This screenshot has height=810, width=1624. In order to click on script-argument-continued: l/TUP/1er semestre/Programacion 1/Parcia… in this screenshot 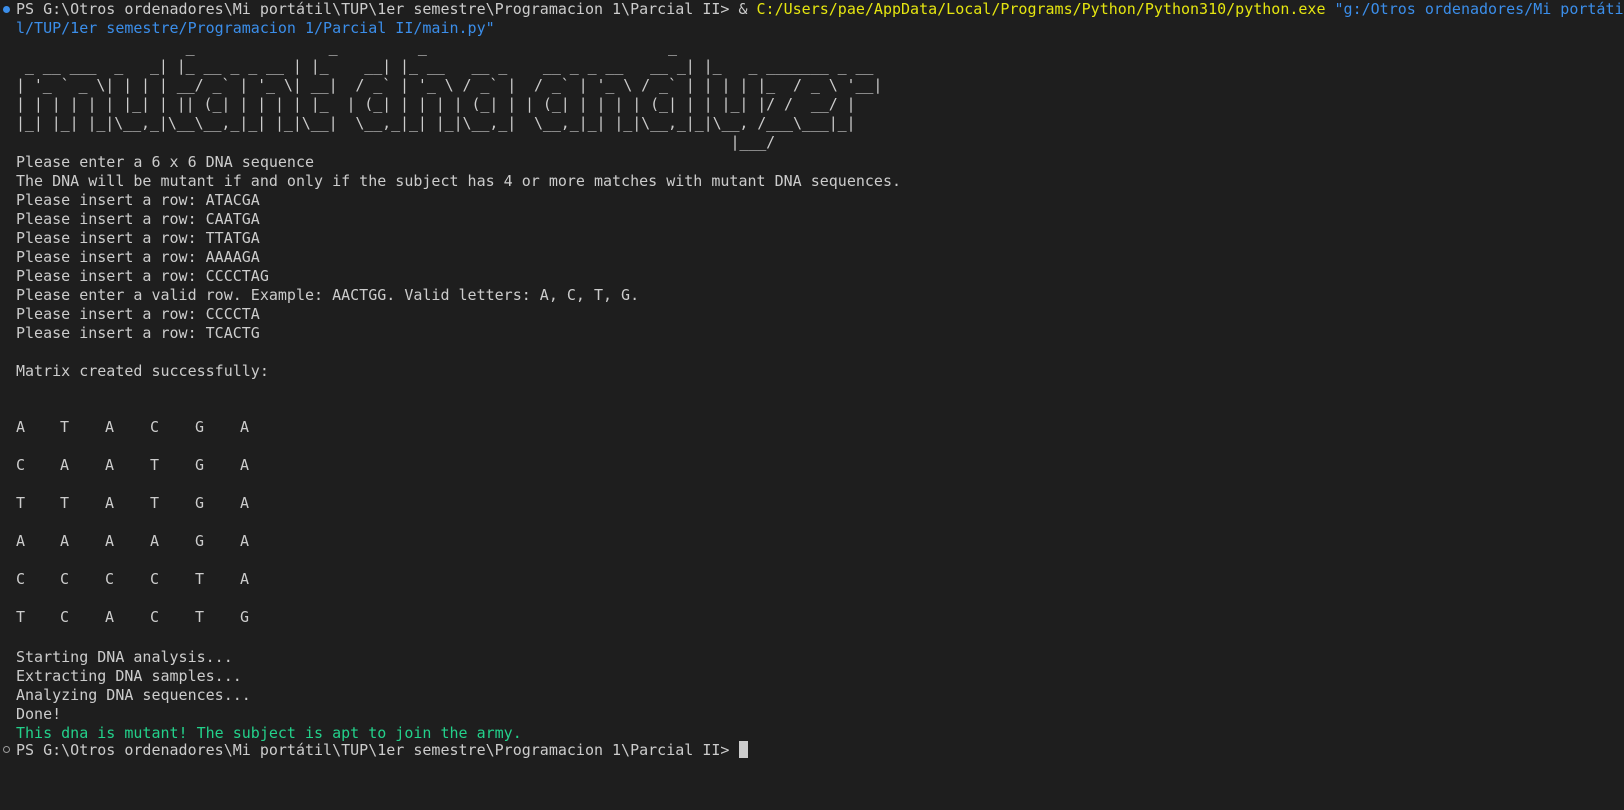, I will do `click(255, 28)`.